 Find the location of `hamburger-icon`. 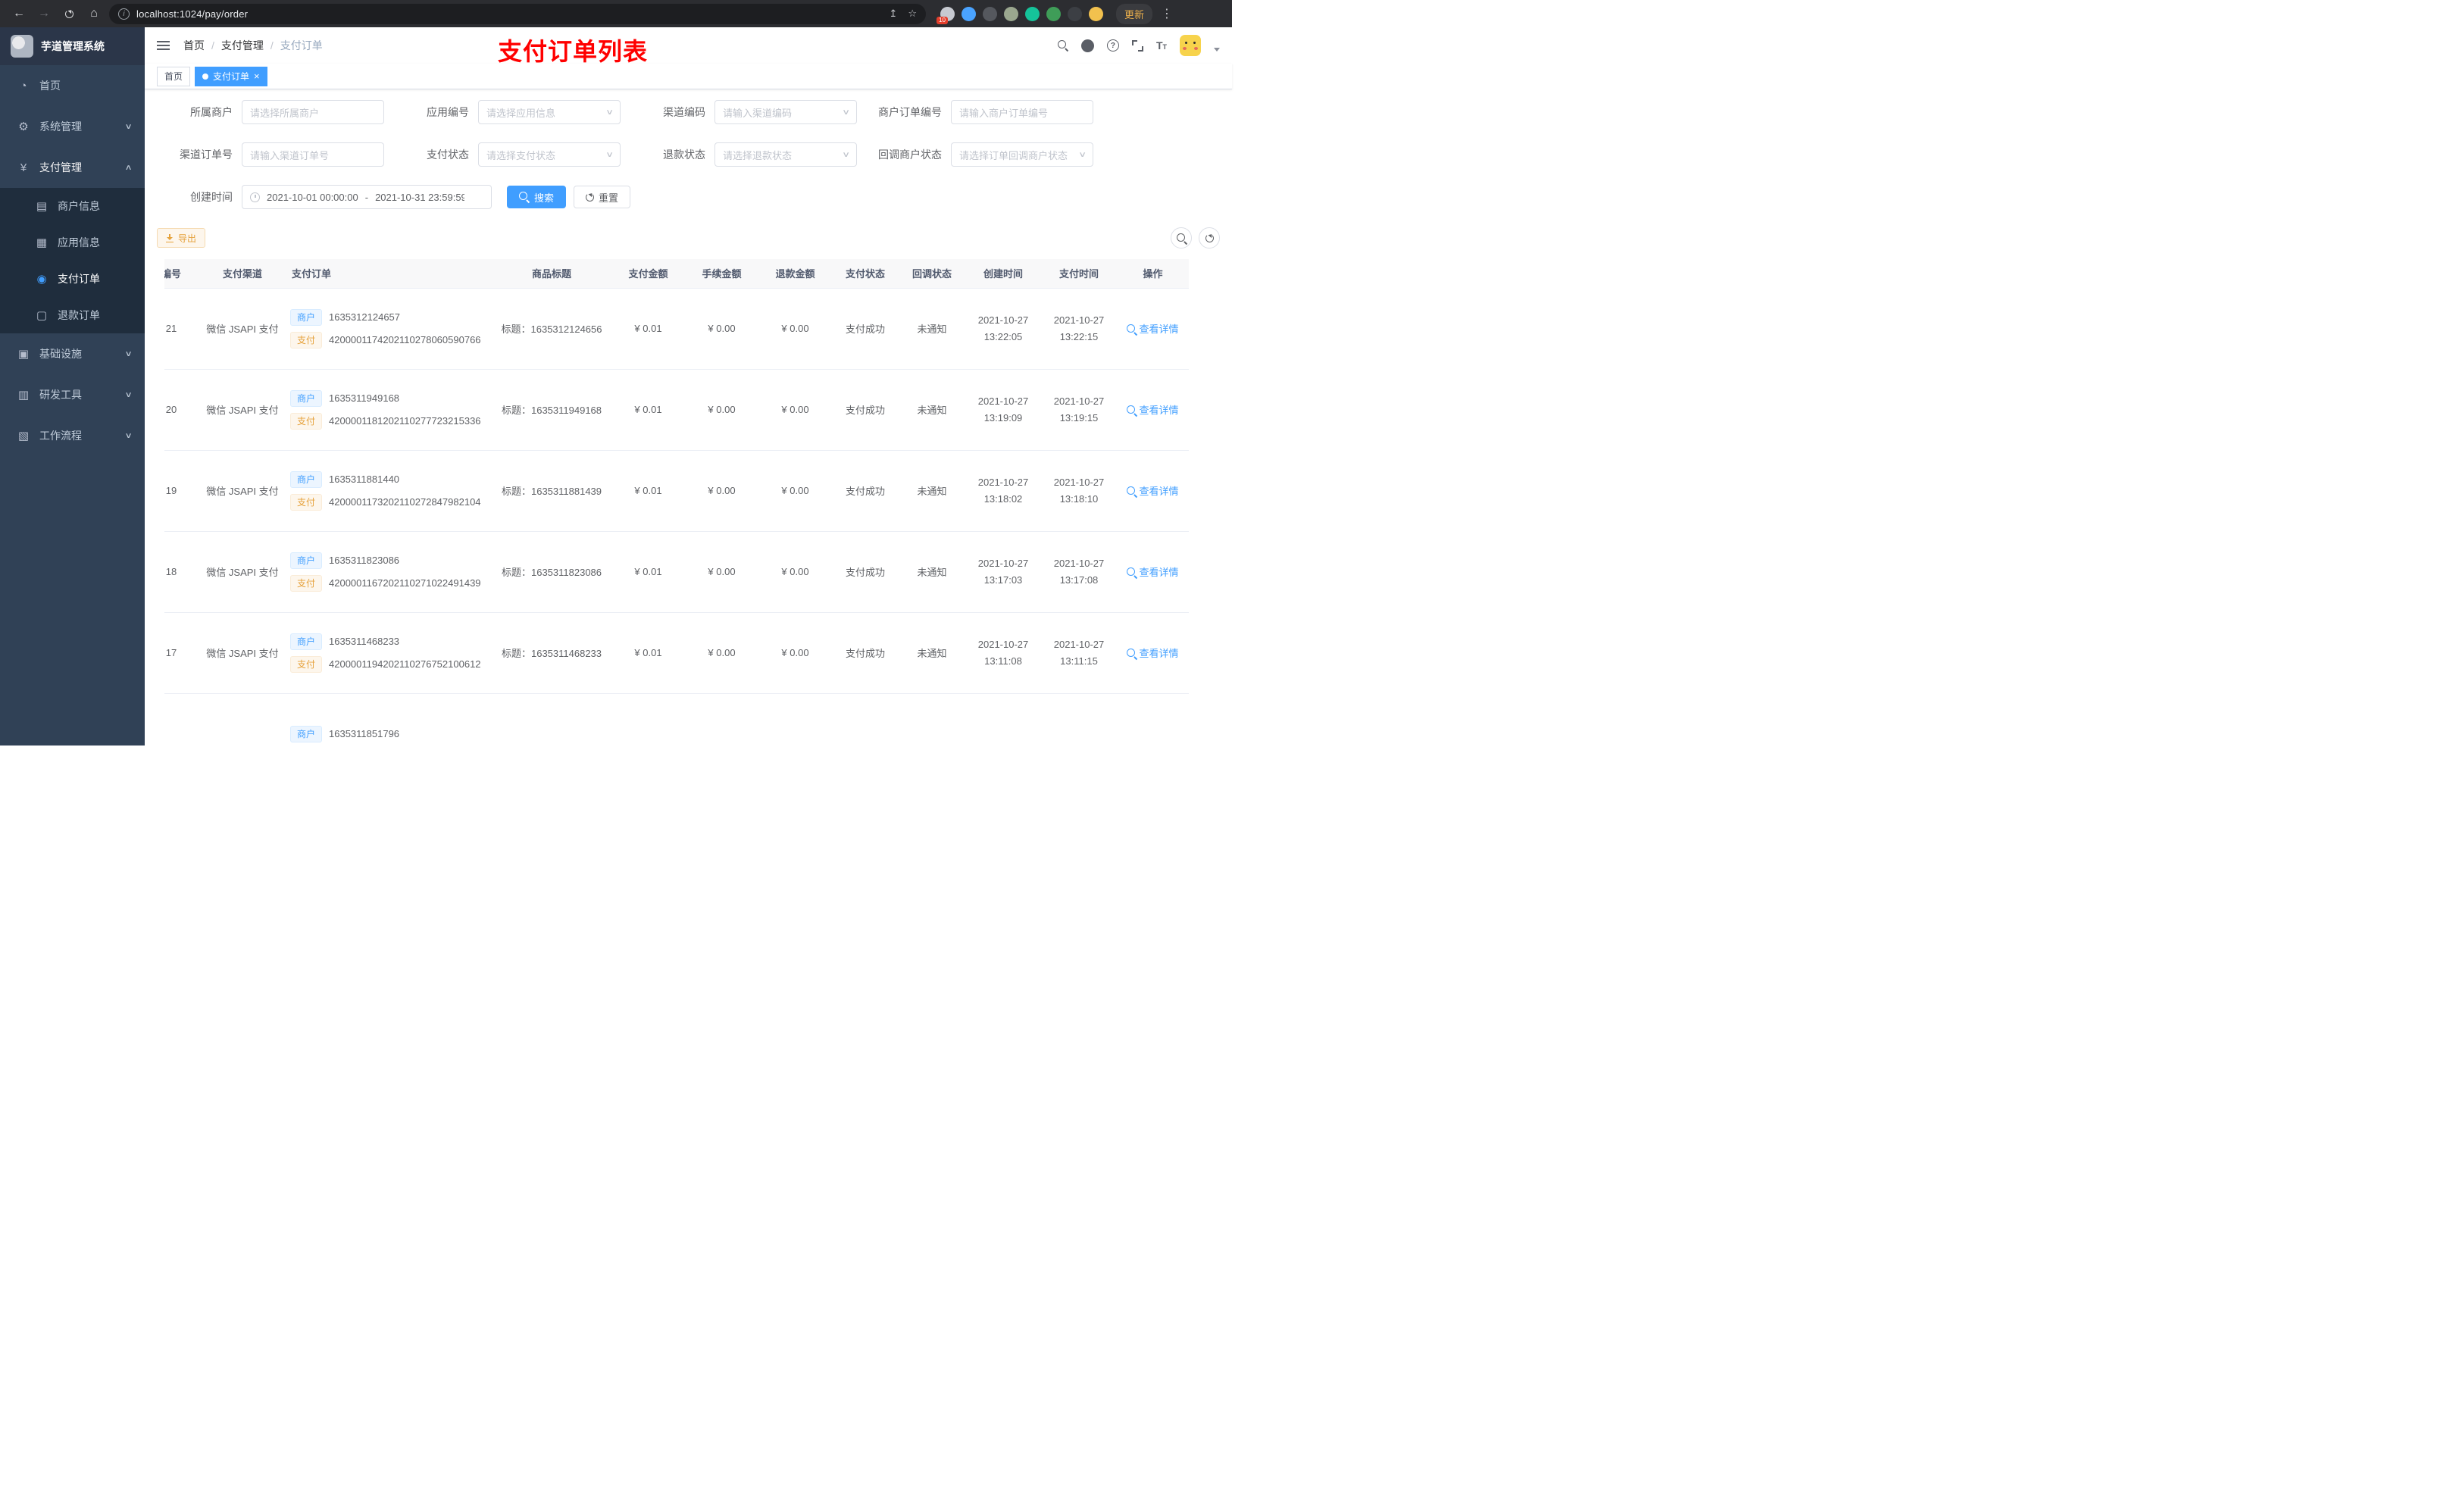

hamburger-icon is located at coordinates (163, 45).